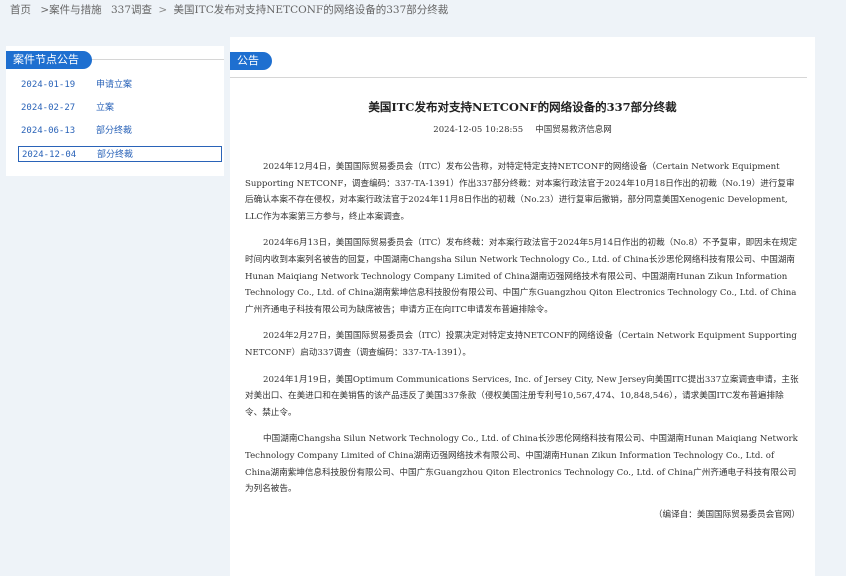 The width and height of the screenshot is (846, 576). I want to click on node-date: 2024-06-13, so click(48, 131).